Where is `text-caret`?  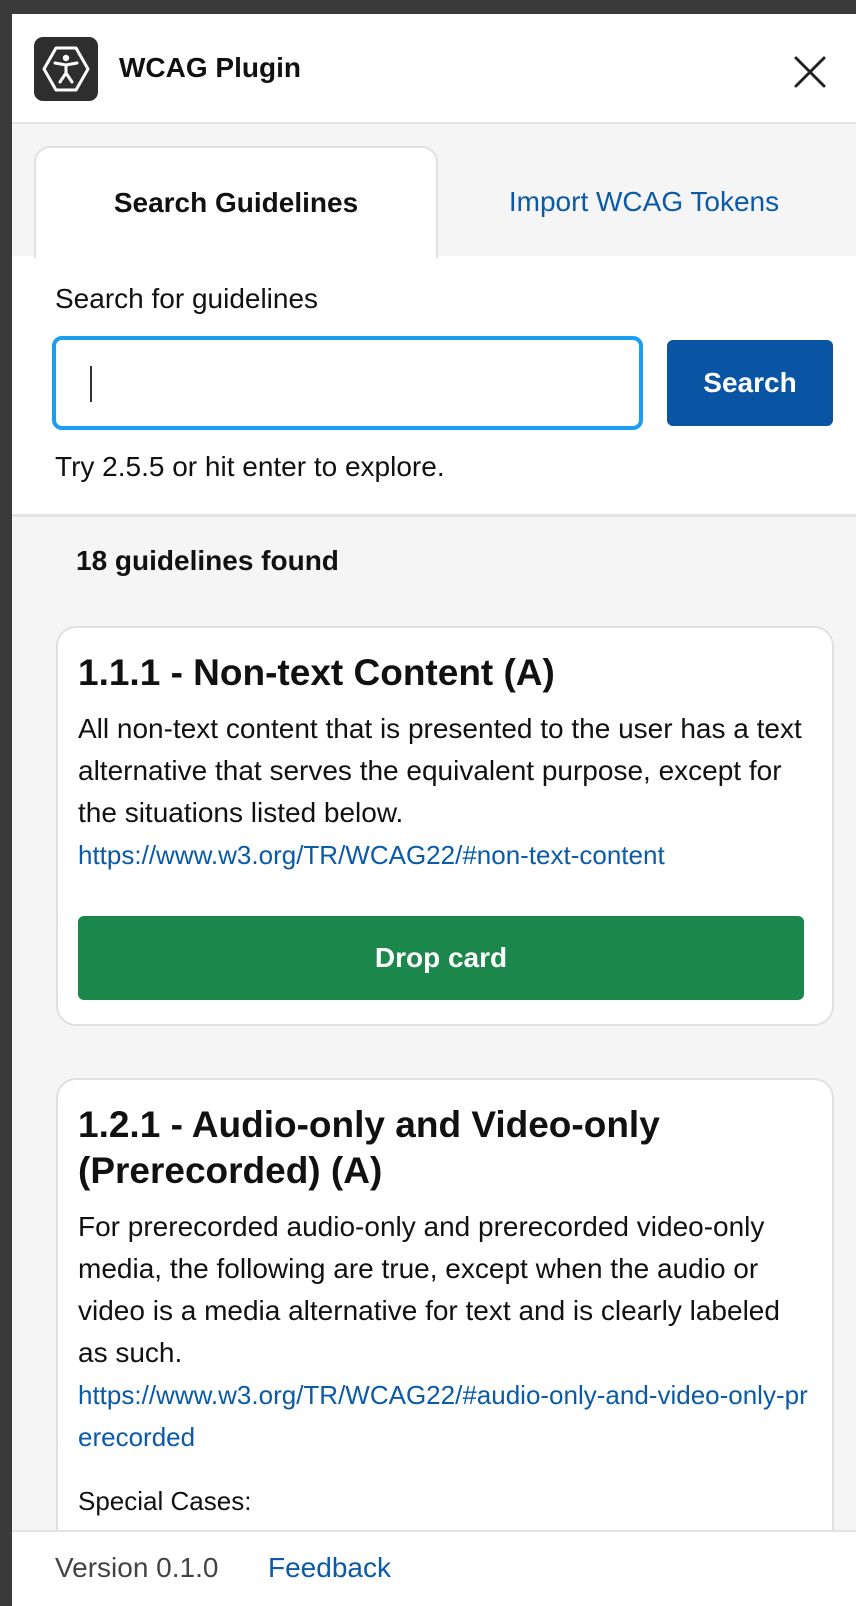
text-caret is located at coordinates (91, 384).